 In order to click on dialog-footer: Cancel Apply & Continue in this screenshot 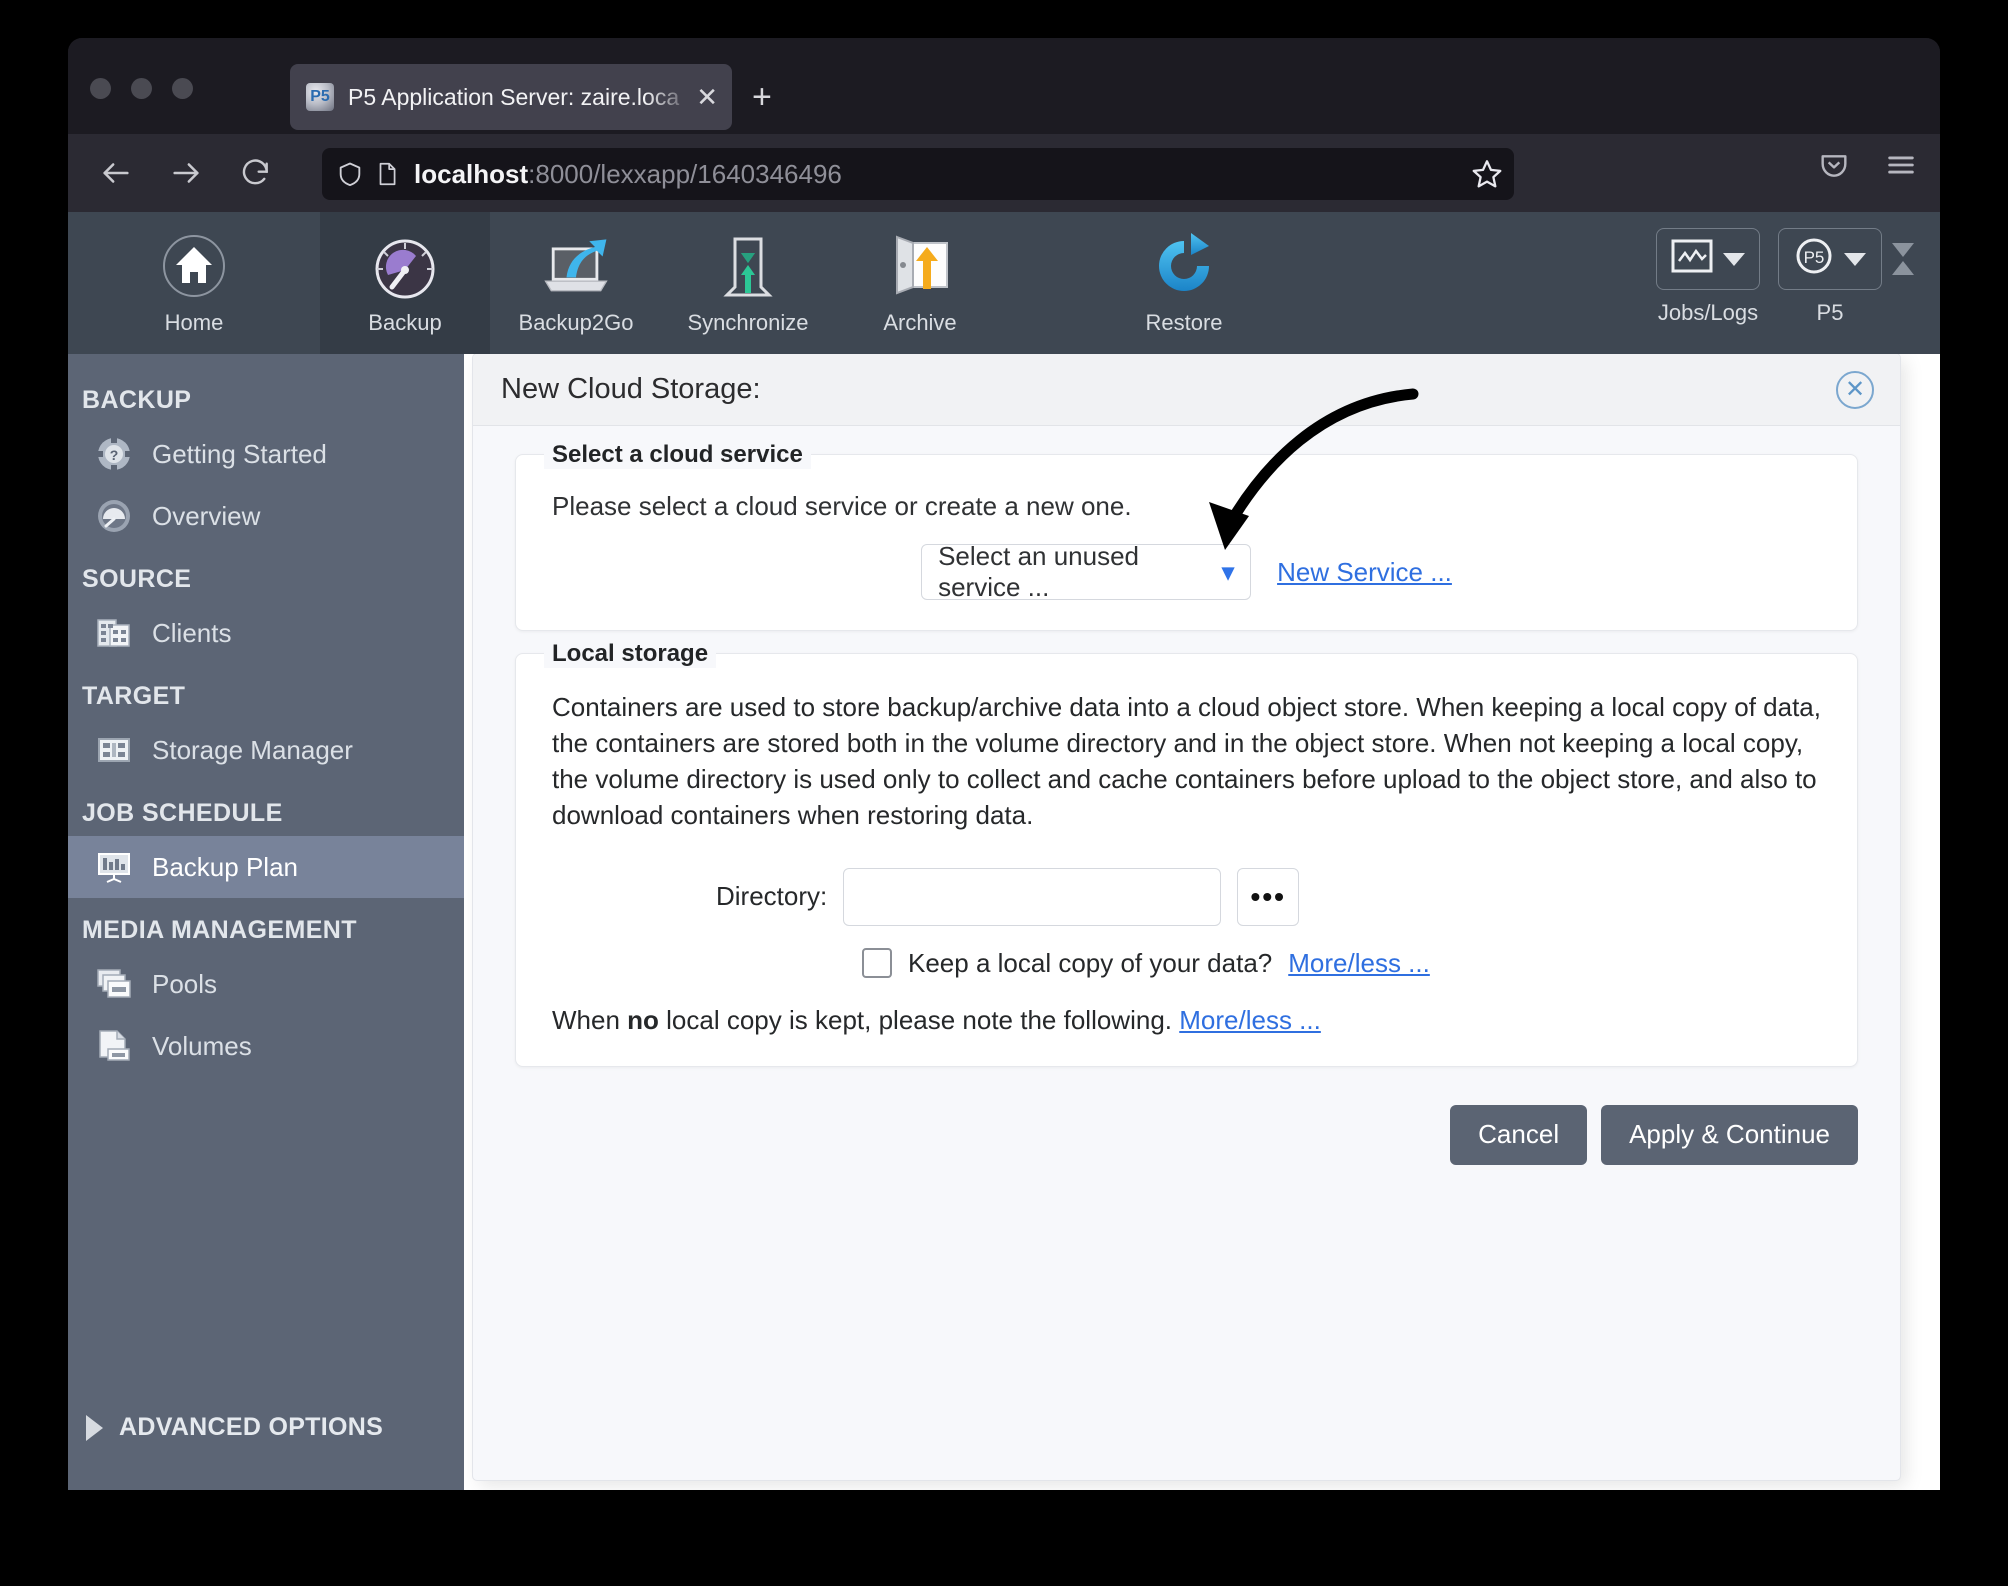, I will do `click(1186, 1142)`.